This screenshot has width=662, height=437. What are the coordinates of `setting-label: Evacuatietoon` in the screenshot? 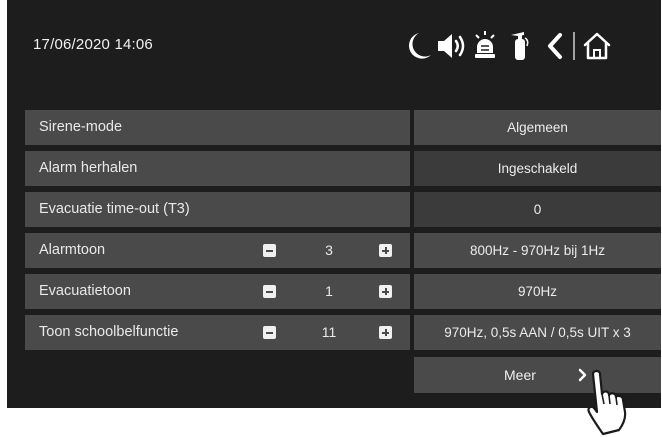 It's located at (217, 291).